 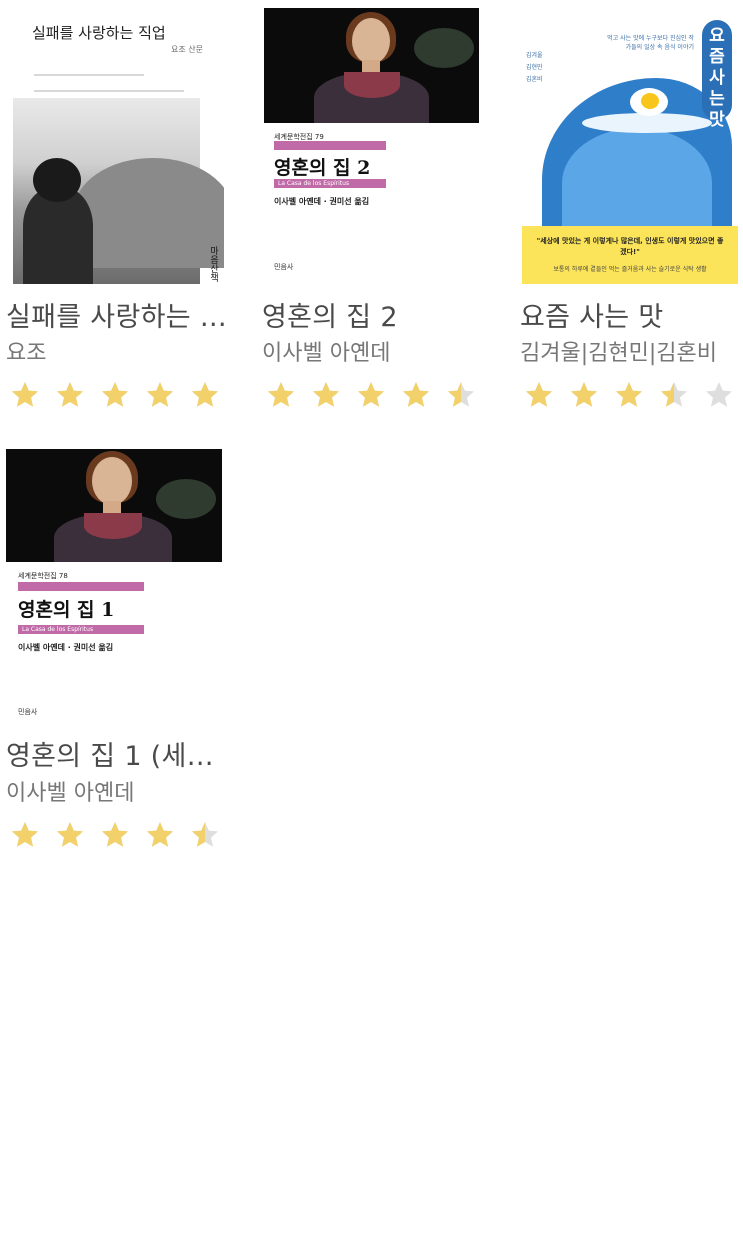 What do you see at coordinates (66, 610) in the screenshot?
I see `cover-title: 영혼의 집 1` at bounding box center [66, 610].